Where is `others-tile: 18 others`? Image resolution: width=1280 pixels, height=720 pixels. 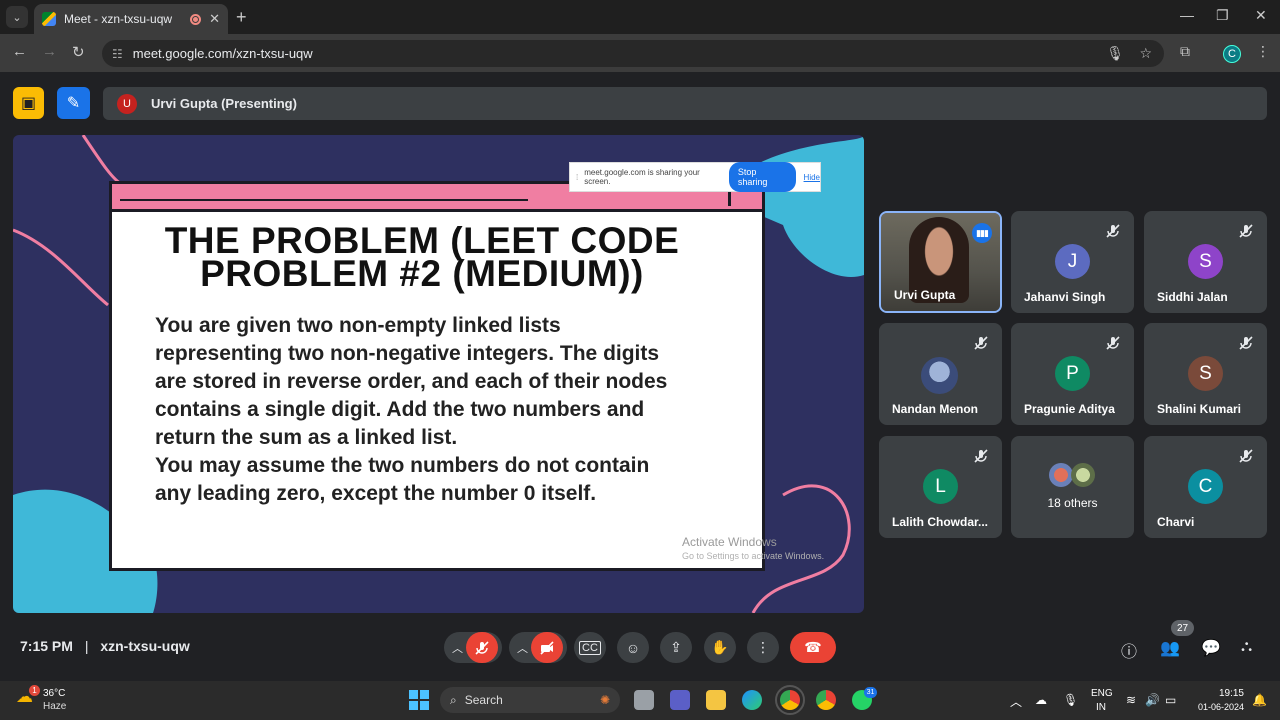 others-tile: 18 others is located at coordinates (1072, 487).